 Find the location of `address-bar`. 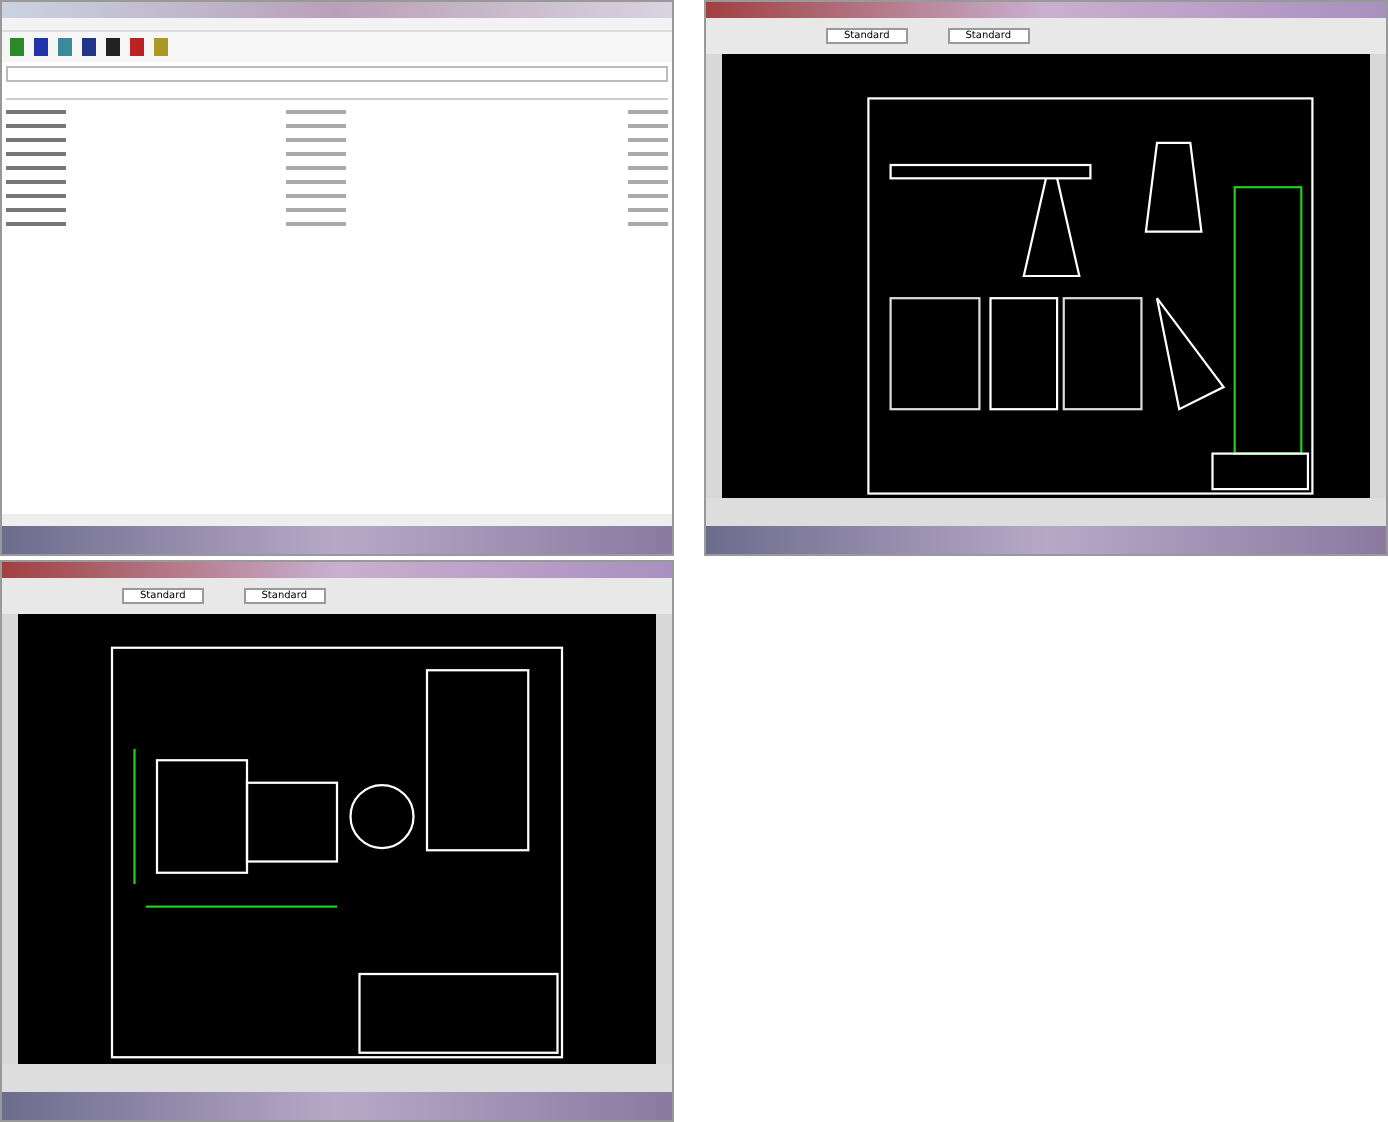

address-bar is located at coordinates (337, 74).